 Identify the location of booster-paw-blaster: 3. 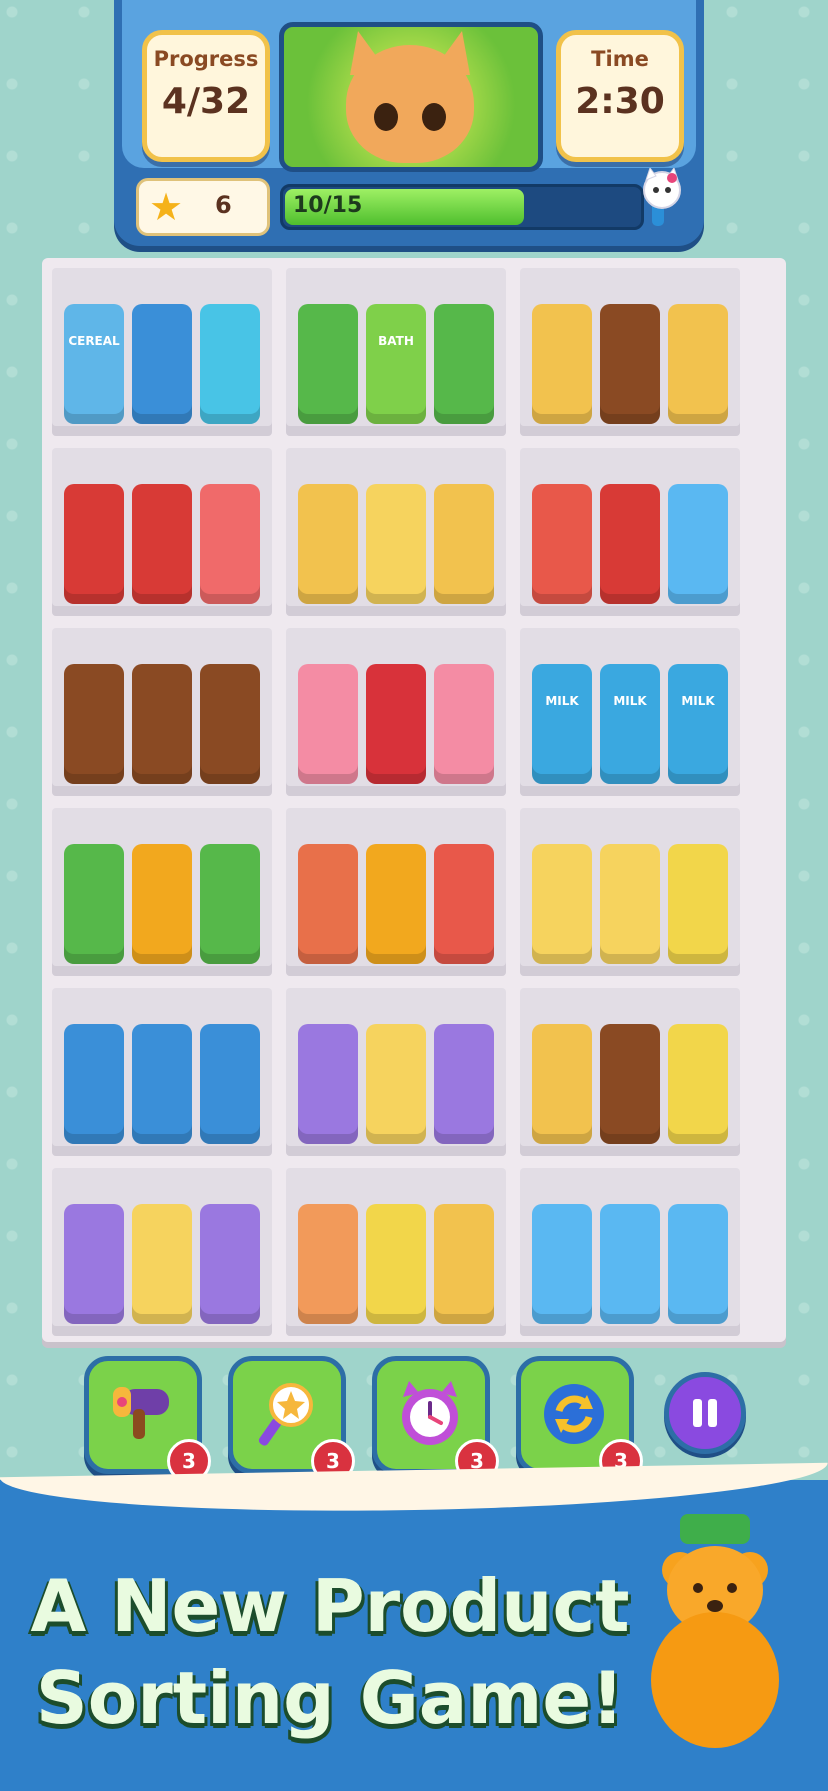
(147, 1419).